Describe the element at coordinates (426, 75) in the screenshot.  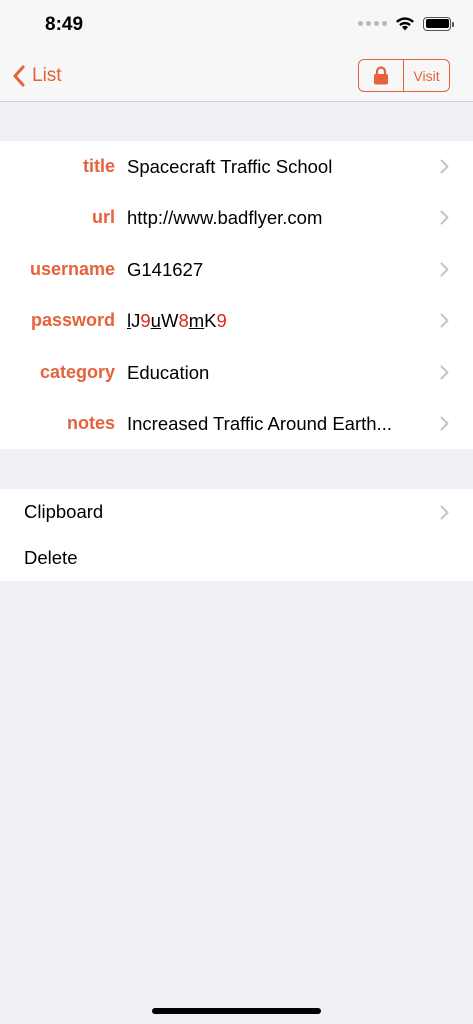
I see `visit-button: Visit` at that location.